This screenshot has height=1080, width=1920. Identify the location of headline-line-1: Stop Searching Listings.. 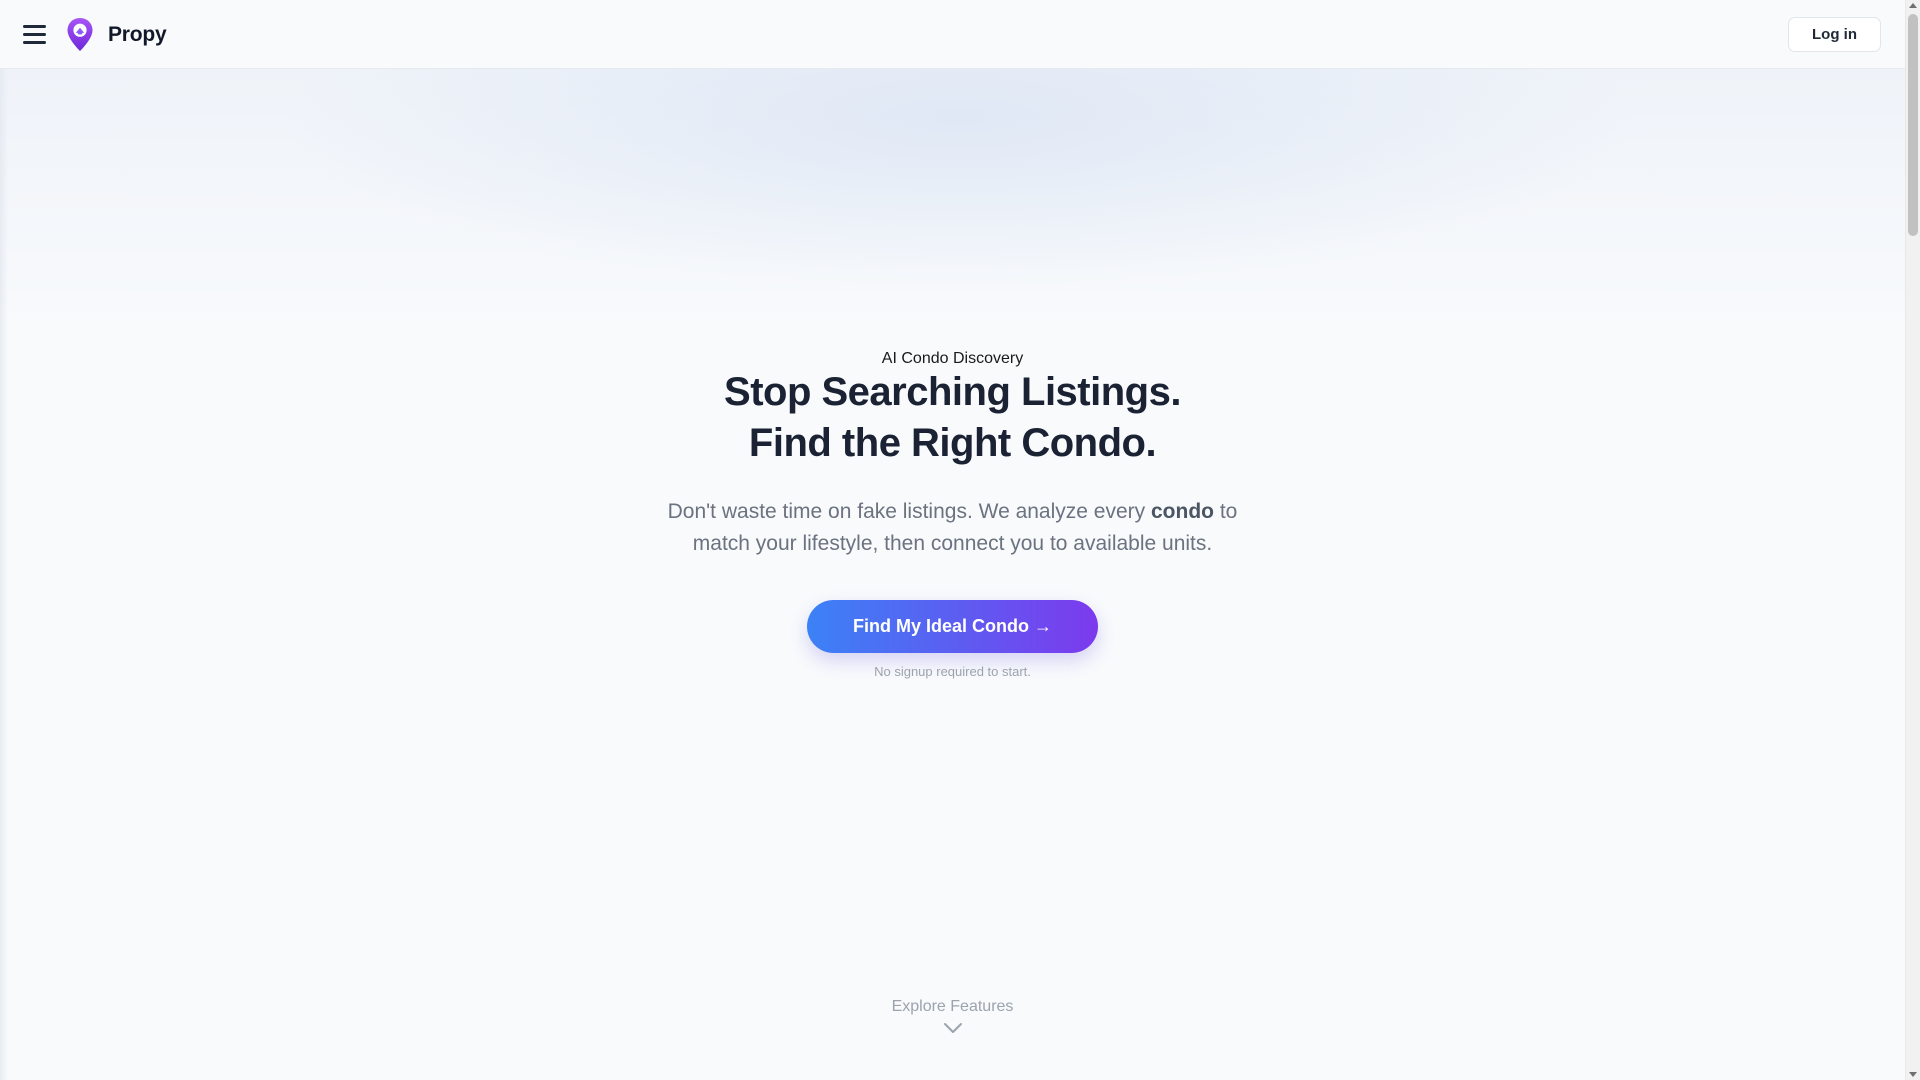
(952, 392).